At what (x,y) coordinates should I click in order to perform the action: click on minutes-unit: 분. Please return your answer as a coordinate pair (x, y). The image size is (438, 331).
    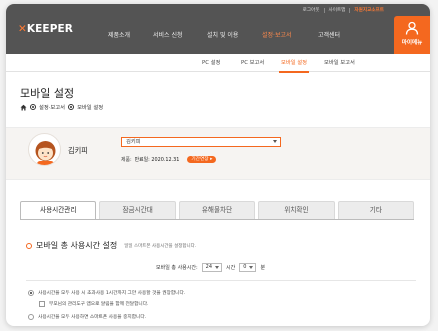
    Looking at the image, I should click on (263, 268).